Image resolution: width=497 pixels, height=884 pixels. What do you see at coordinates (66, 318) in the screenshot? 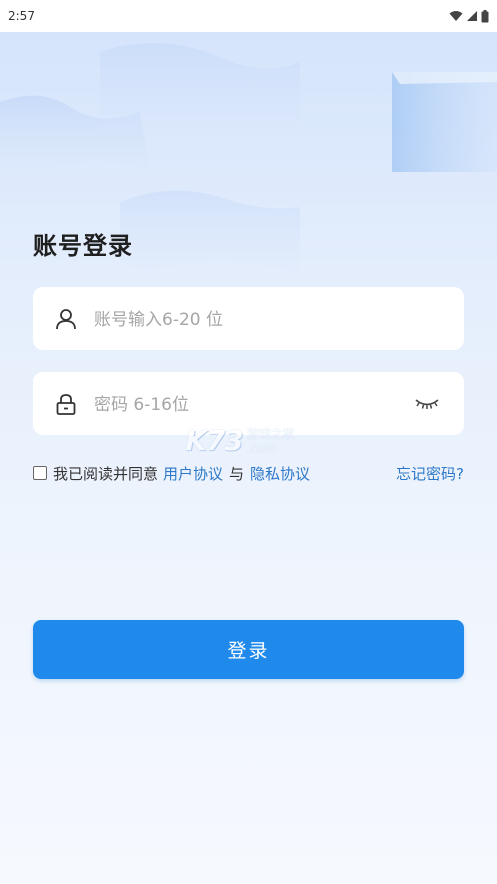
I see `user-icon` at bounding box center [66, 318].